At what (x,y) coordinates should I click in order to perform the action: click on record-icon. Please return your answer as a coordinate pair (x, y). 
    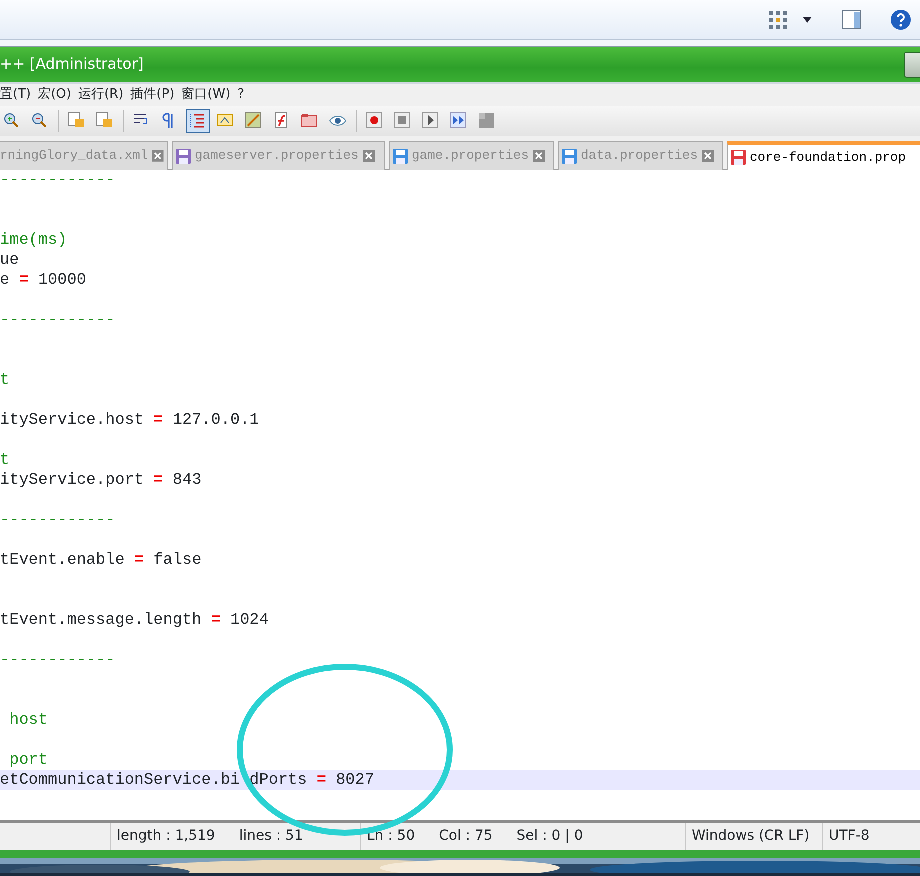
    Looking at the image, I should click on (375, 121).